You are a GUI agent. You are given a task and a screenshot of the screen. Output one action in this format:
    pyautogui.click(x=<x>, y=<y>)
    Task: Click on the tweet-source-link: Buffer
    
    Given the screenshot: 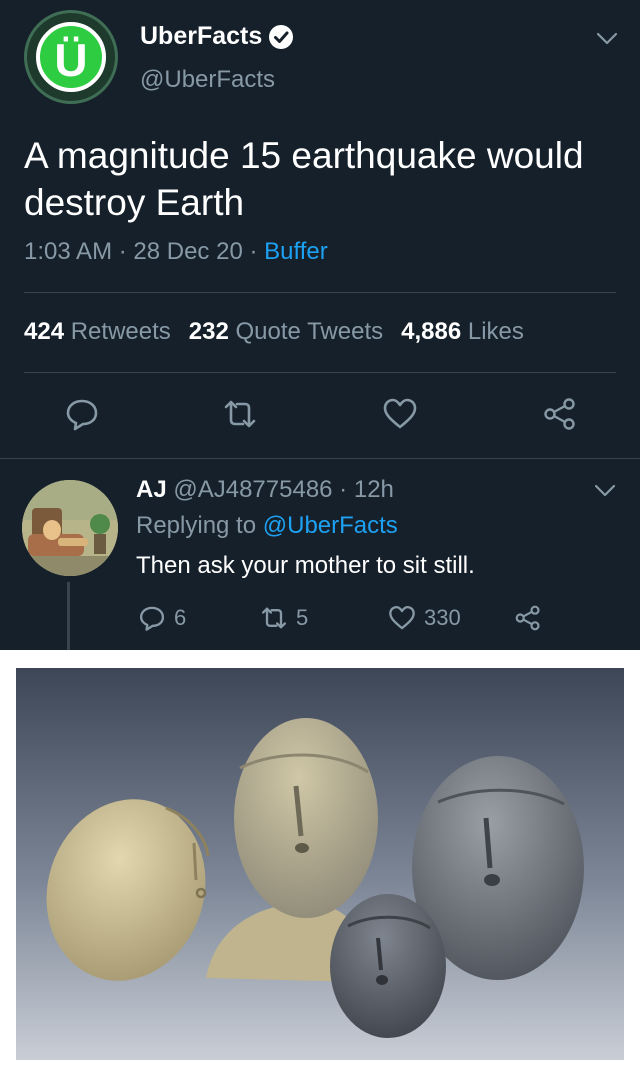 What is the action you would take?
    pyautogui.click(x=296, y=251)
    